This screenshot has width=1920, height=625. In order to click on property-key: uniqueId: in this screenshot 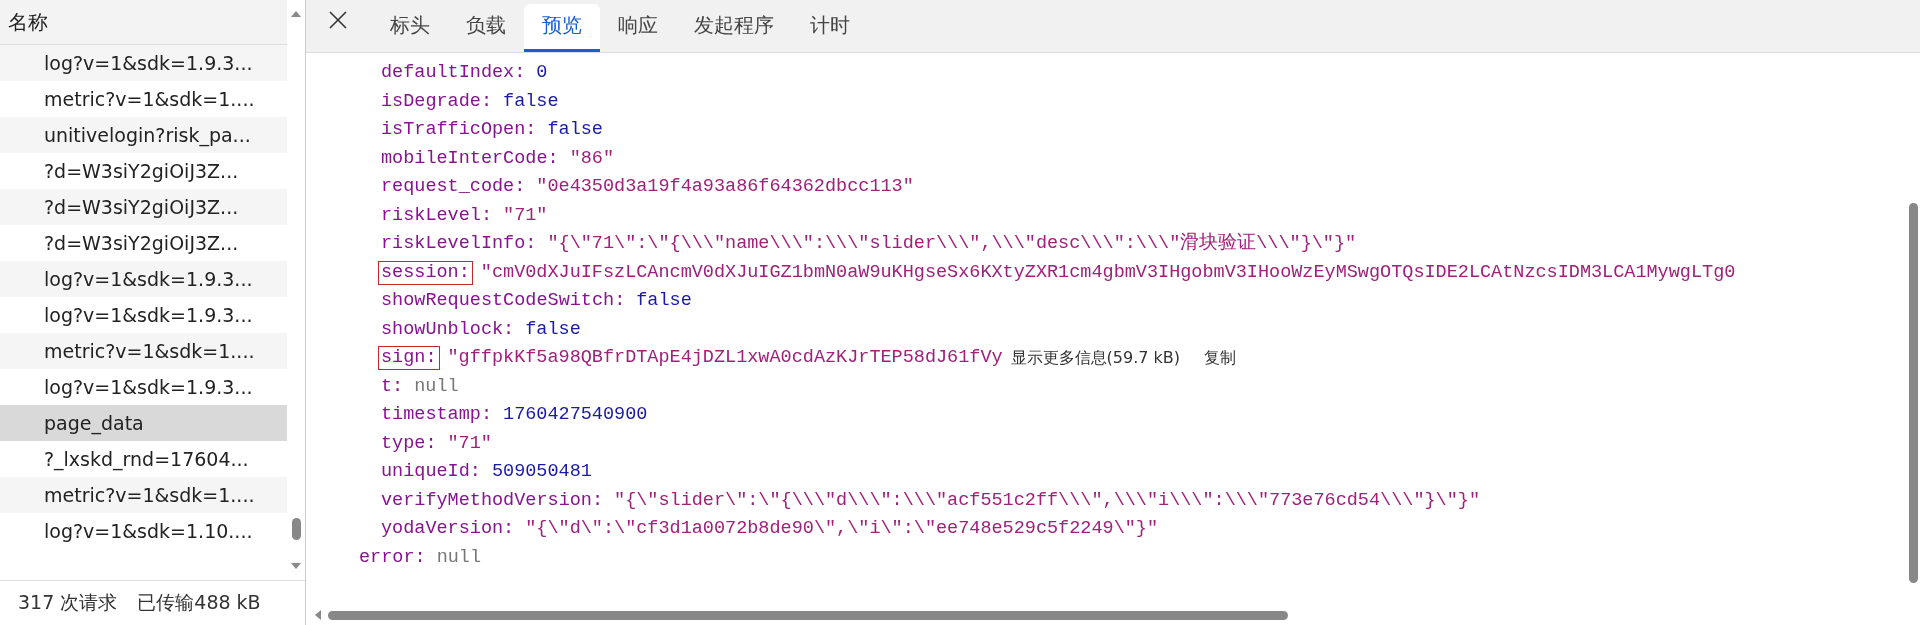, I will do `click(431, 472)`.